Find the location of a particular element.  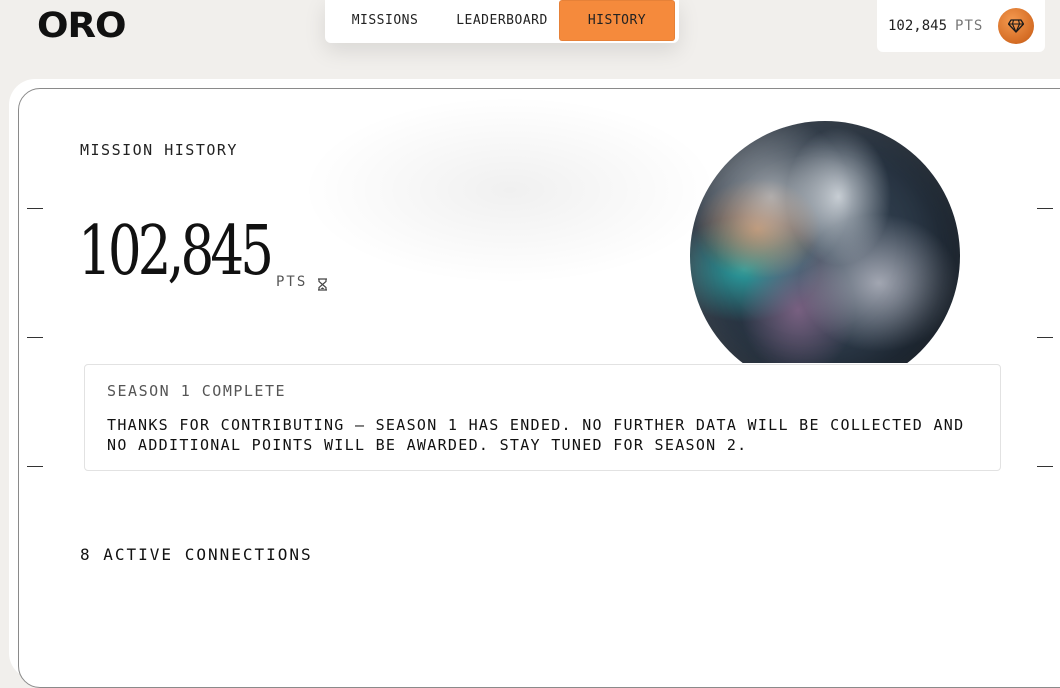

points-unit: PTS is located at coordinates (969, 26).